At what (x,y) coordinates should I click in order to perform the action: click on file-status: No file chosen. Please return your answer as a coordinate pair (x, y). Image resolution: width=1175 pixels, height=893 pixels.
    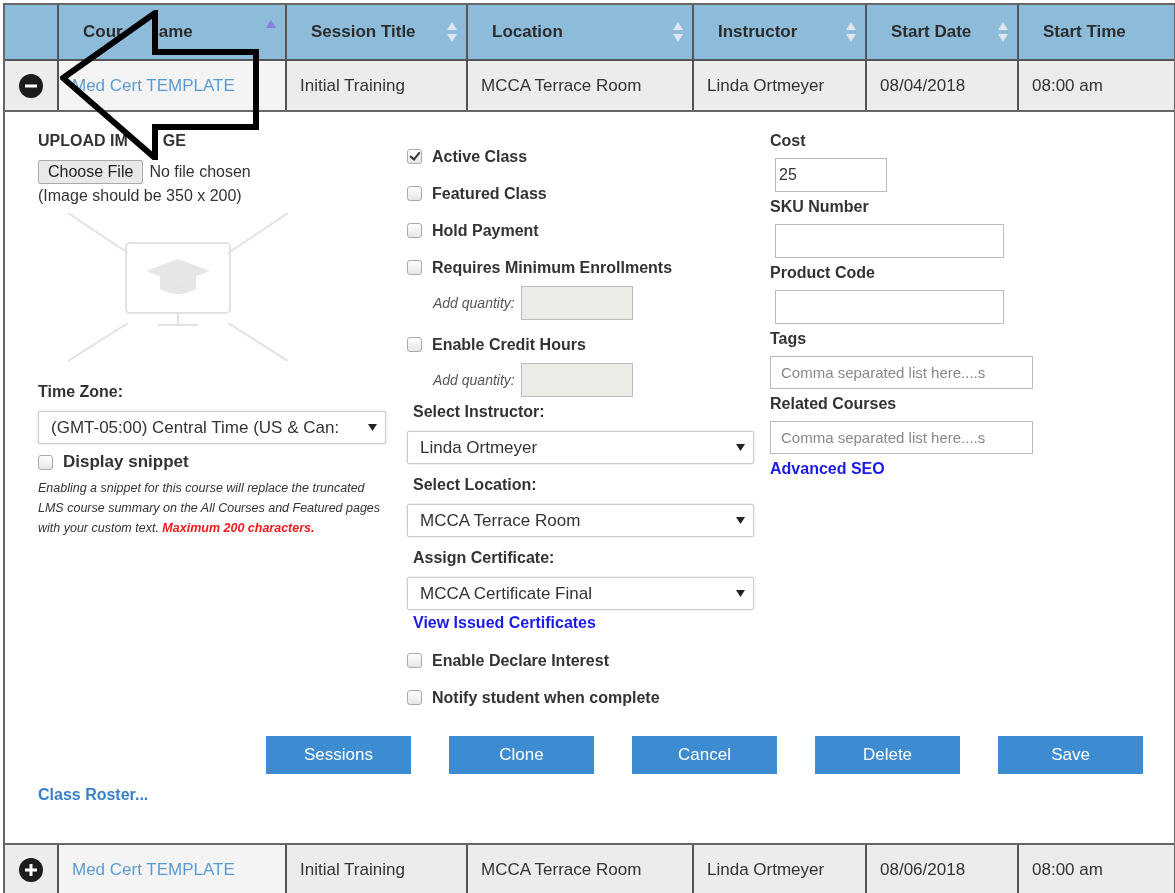
    Looking at the image, I should click on (200, 172).